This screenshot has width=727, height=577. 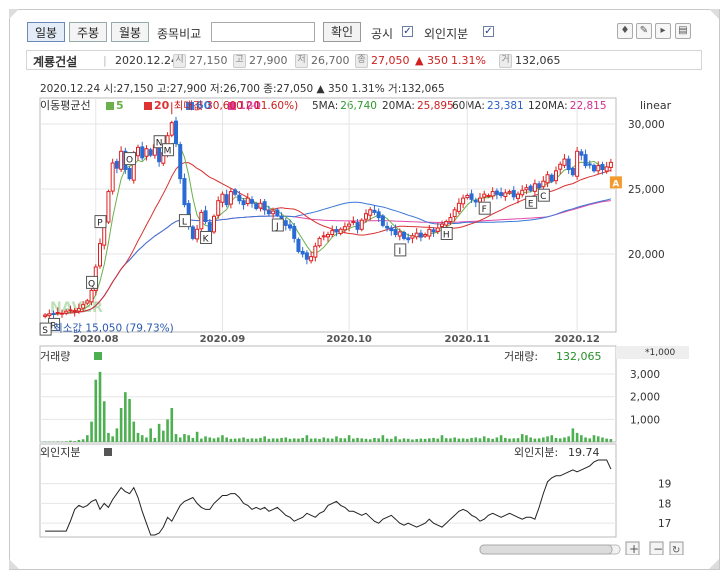 What do you see at coordinates (488, 31) in the screenshot?
I see `foreign-checkbox: ✓` at bounding box center [488, 31].